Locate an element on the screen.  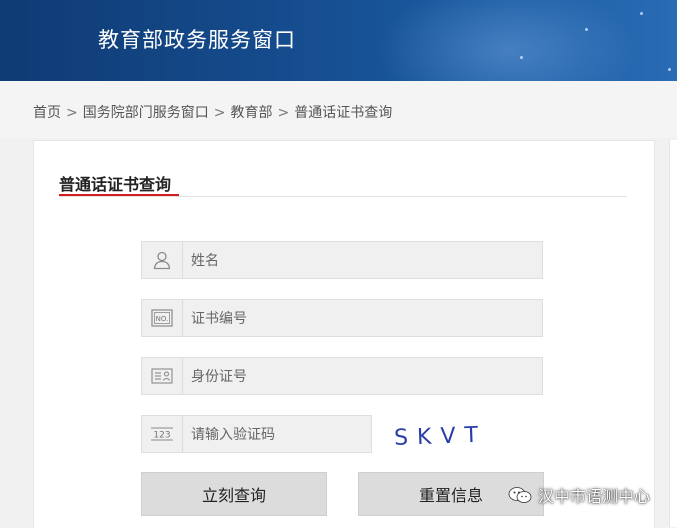
certificate-number-input is located at coordinates (365, 319).